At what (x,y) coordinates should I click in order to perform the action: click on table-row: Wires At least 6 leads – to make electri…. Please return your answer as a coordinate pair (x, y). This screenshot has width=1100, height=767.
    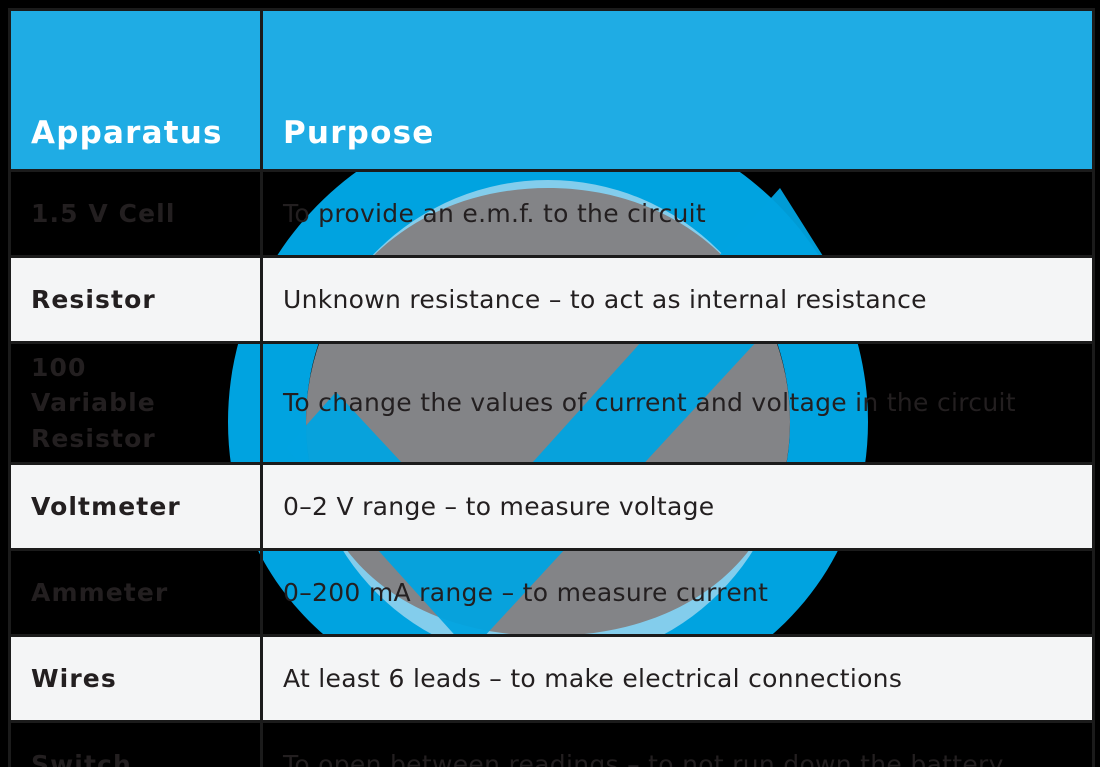
    Looking at the image, I should click on (551, 678).